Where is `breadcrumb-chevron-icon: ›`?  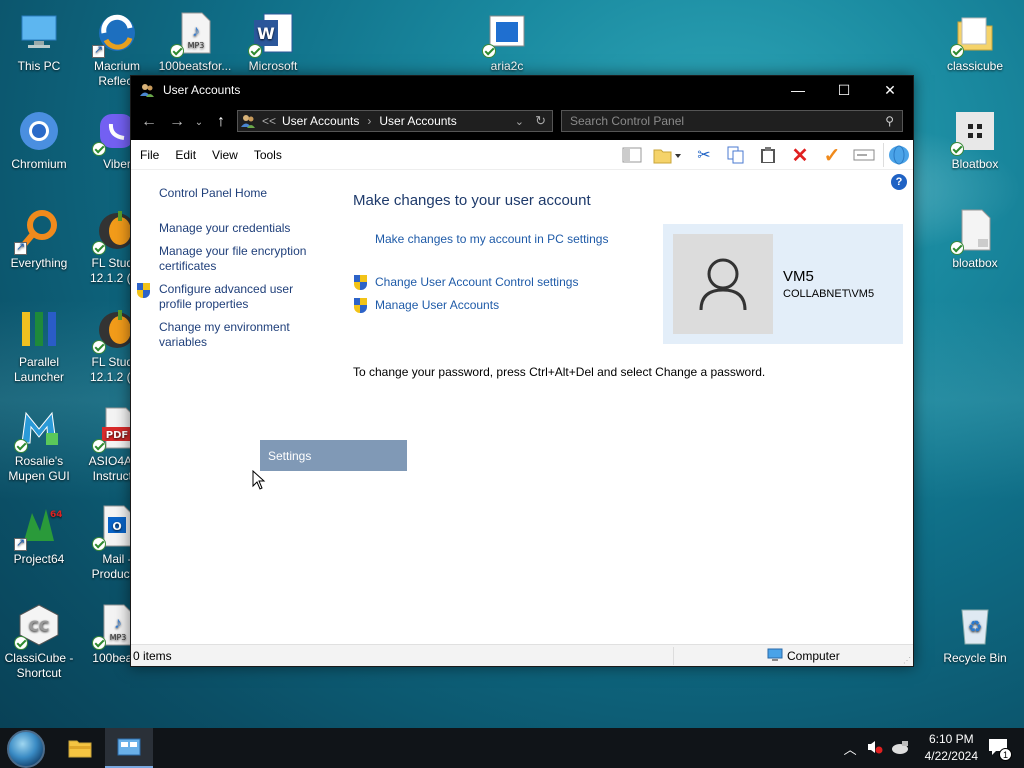
breadcrumb-chevron-icon: › is located at coordinates (369, 121).